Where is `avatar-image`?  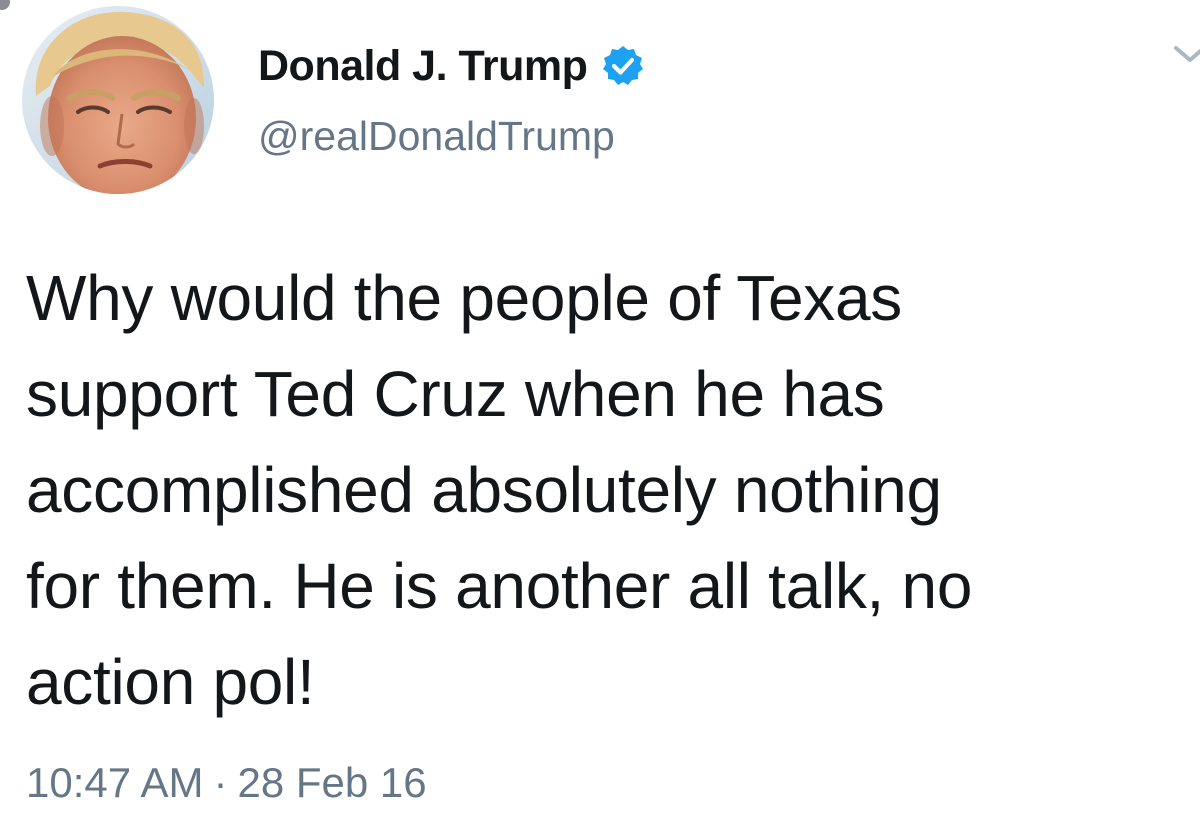 avatar-image is located at coordinates (118, 100).